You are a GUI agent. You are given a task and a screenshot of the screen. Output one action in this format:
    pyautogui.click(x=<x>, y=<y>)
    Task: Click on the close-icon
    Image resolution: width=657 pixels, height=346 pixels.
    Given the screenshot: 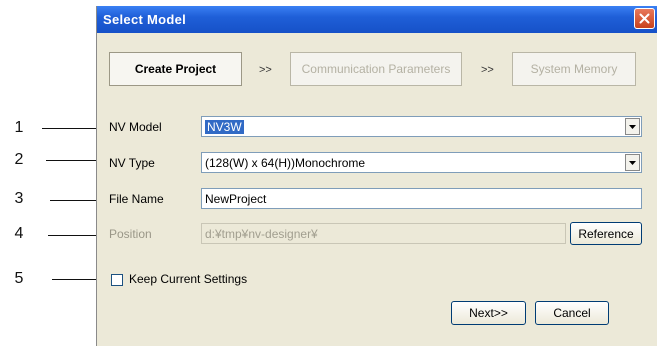 What is the action you would take?
    pyautogui.click(x=644, y=18)
    